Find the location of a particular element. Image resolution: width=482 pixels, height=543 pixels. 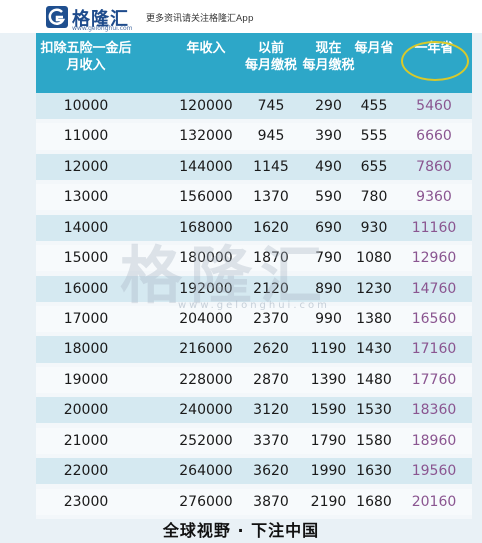

watermark-url: www.gelonghui.com is located at coordinates (254, 305).